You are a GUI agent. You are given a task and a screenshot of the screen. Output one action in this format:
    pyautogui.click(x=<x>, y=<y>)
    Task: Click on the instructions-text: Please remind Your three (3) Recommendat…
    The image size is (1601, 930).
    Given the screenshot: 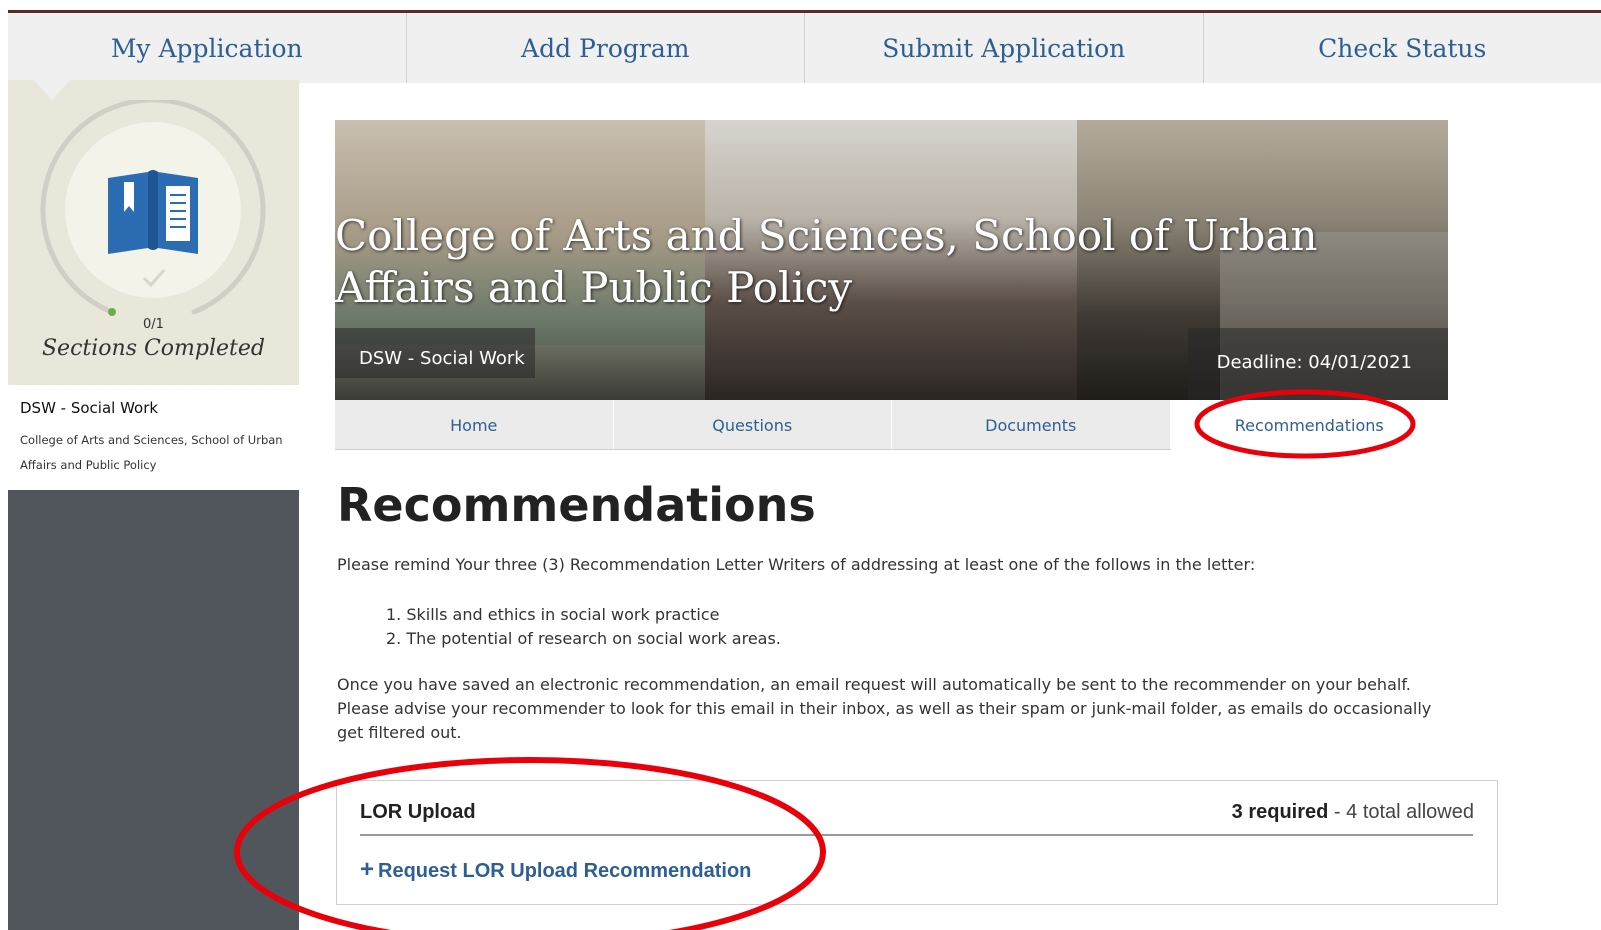 What is the action you would take?
    pyautogui.click(x=796, y=564)
    